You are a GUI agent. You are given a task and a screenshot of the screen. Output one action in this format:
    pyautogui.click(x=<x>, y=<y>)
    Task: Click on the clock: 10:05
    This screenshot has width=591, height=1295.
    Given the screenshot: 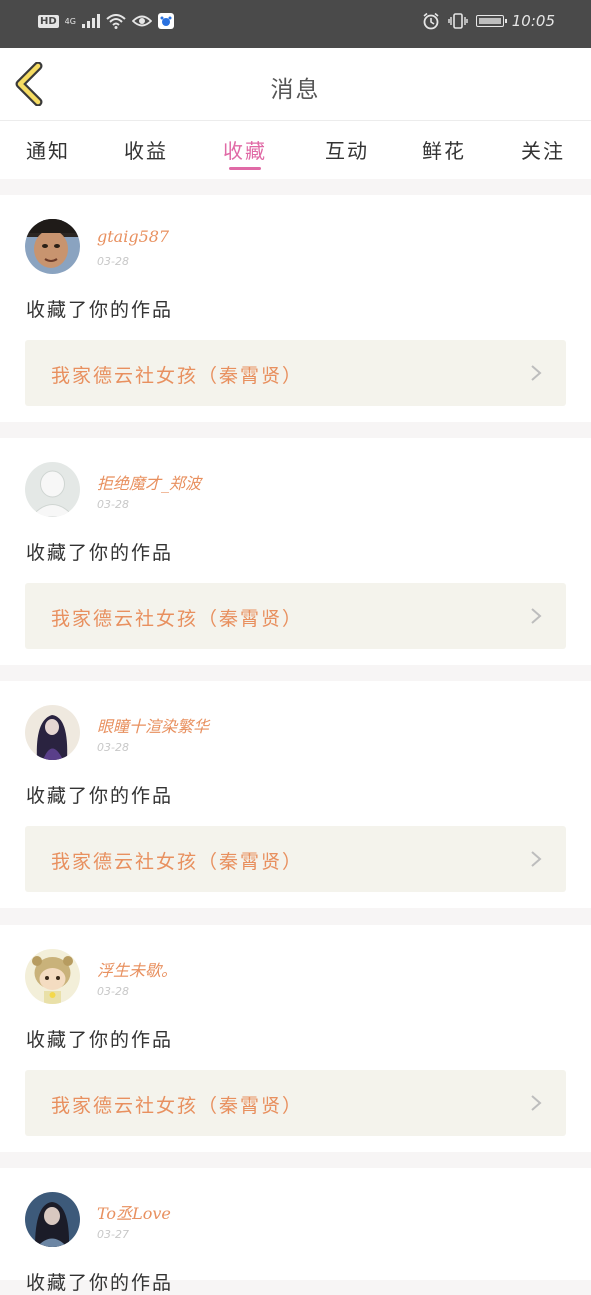 What is the action you would take?
    pyautogui.click(x=533, y=21)
    